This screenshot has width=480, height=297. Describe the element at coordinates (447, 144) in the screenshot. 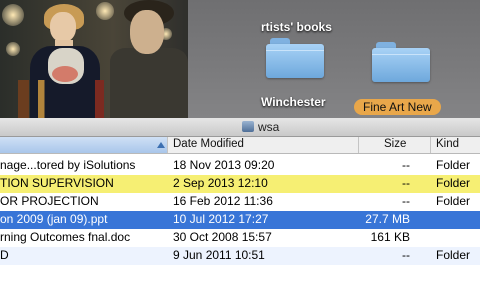

I see `column-kind: Kind` at that location.